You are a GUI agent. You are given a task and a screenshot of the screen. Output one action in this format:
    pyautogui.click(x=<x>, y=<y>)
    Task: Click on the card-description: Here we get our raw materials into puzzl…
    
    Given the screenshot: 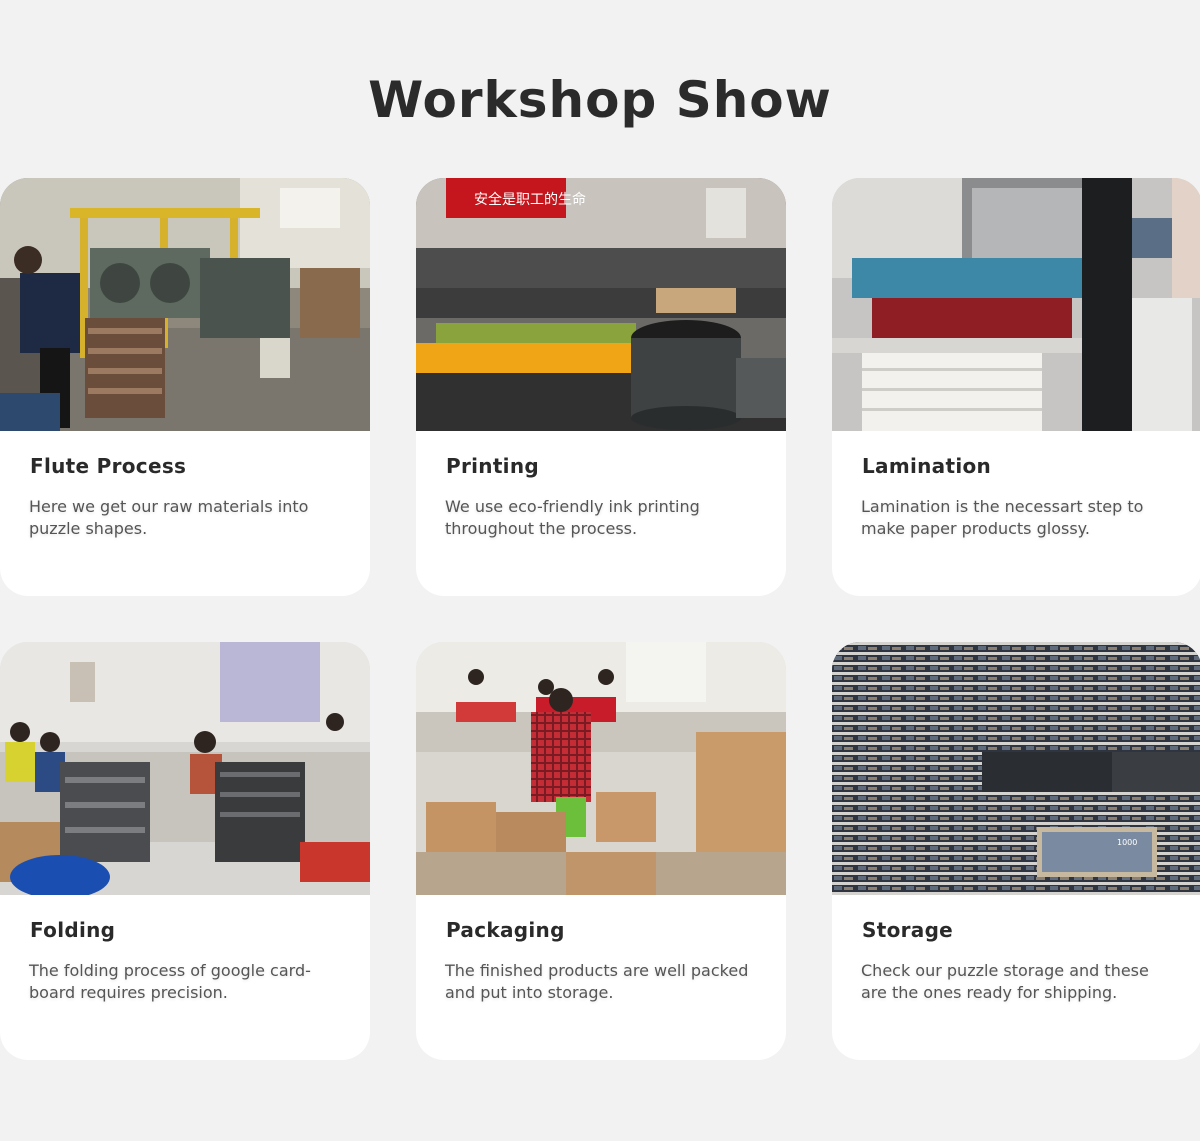 What is the action you would take?
    pyautogui.click(x=169, y=517)
    